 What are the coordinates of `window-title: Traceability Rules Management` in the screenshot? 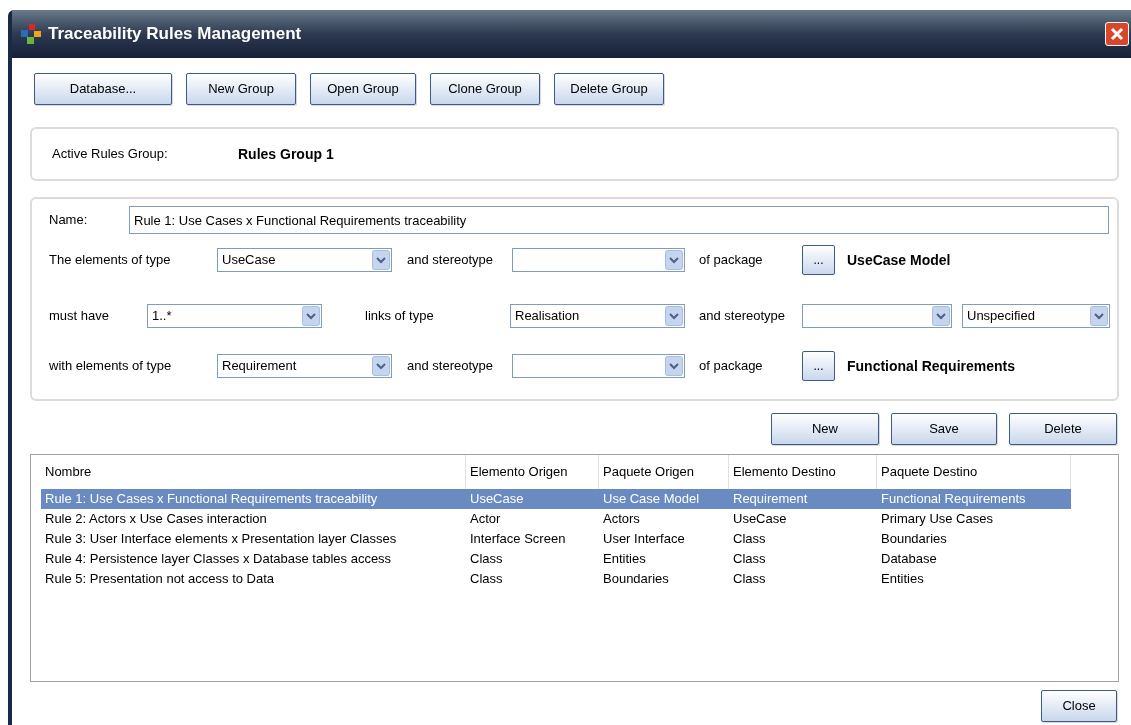 It's located at (175, 34).